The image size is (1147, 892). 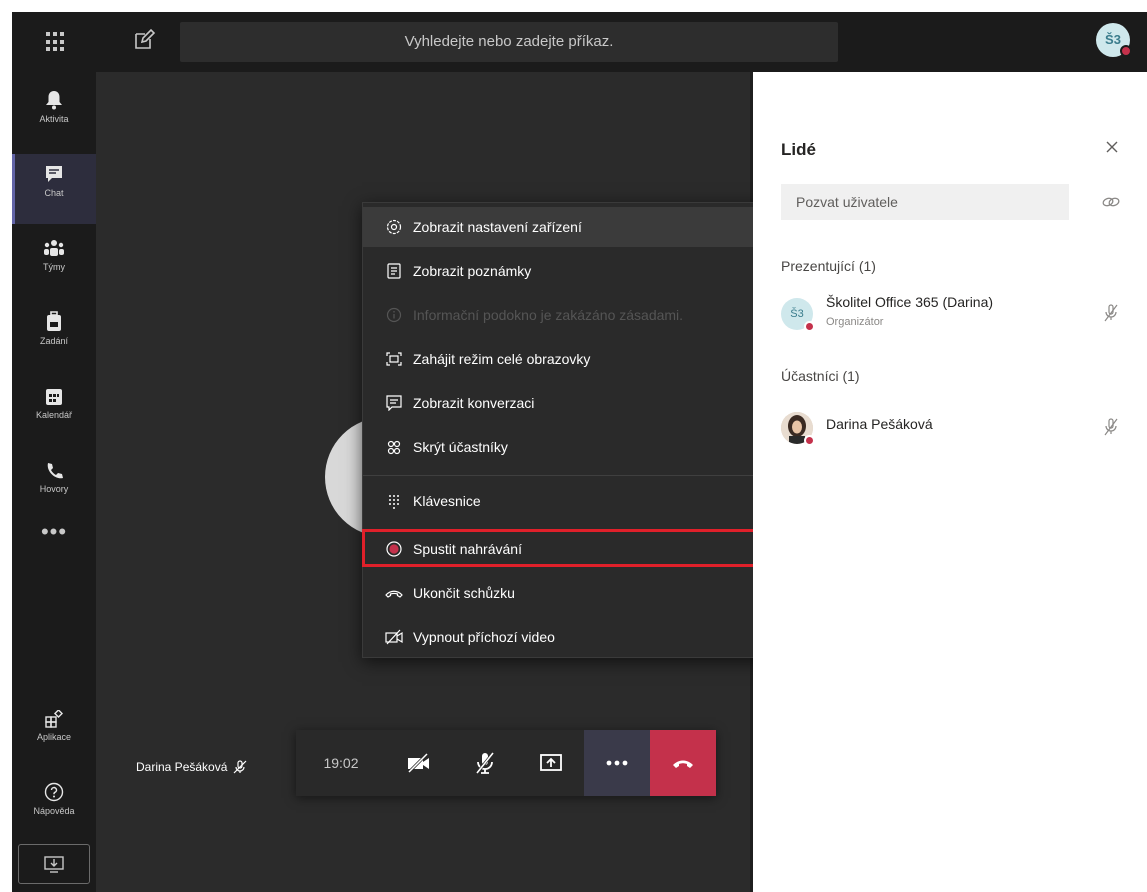 I want to click on camera-toggle-button, so click(x=419, y=763).